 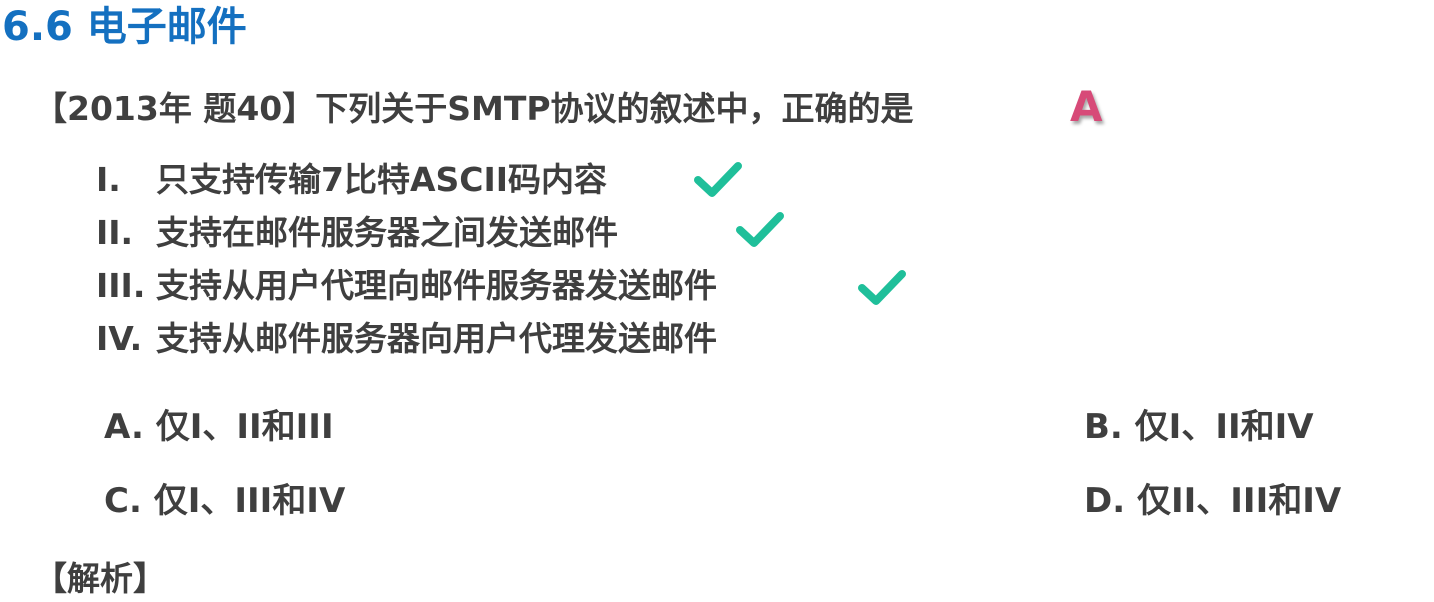 I want to click on statement-text: 支持从用户代理向邮件服务器发送邮件, so click(x=436, y=285).